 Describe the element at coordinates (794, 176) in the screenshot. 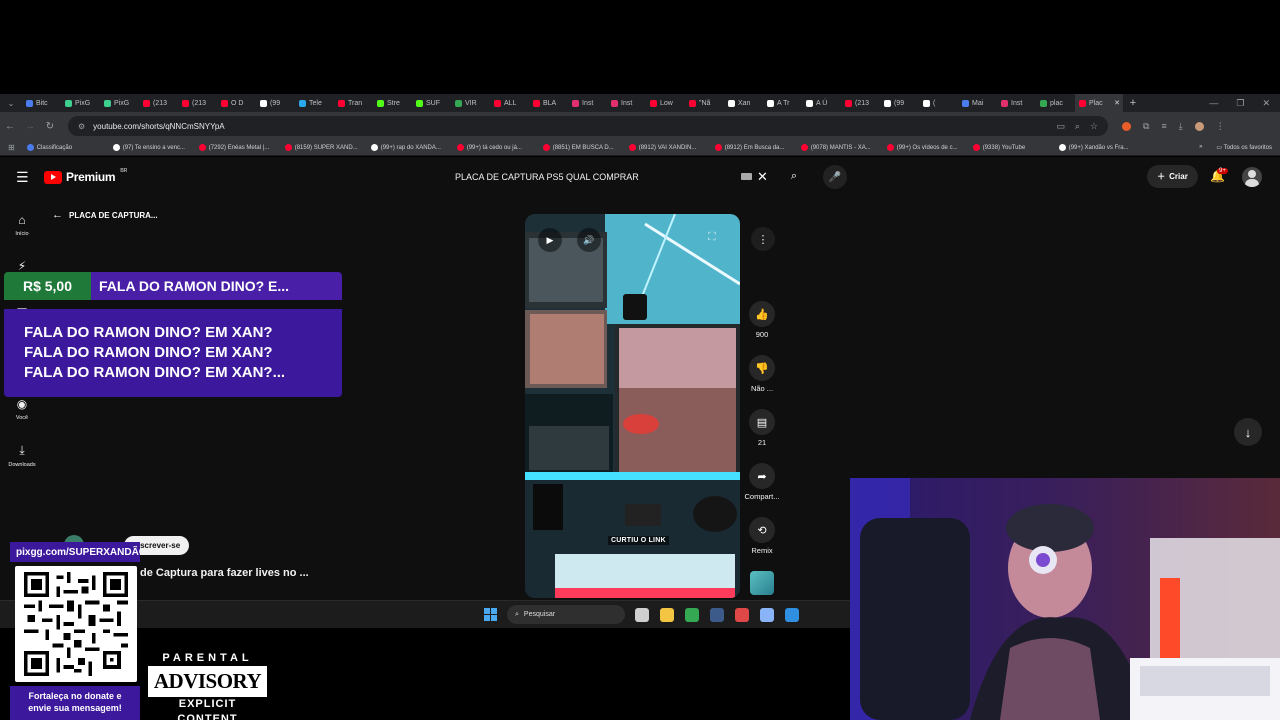

I see `search-button: ⌕` at that location.